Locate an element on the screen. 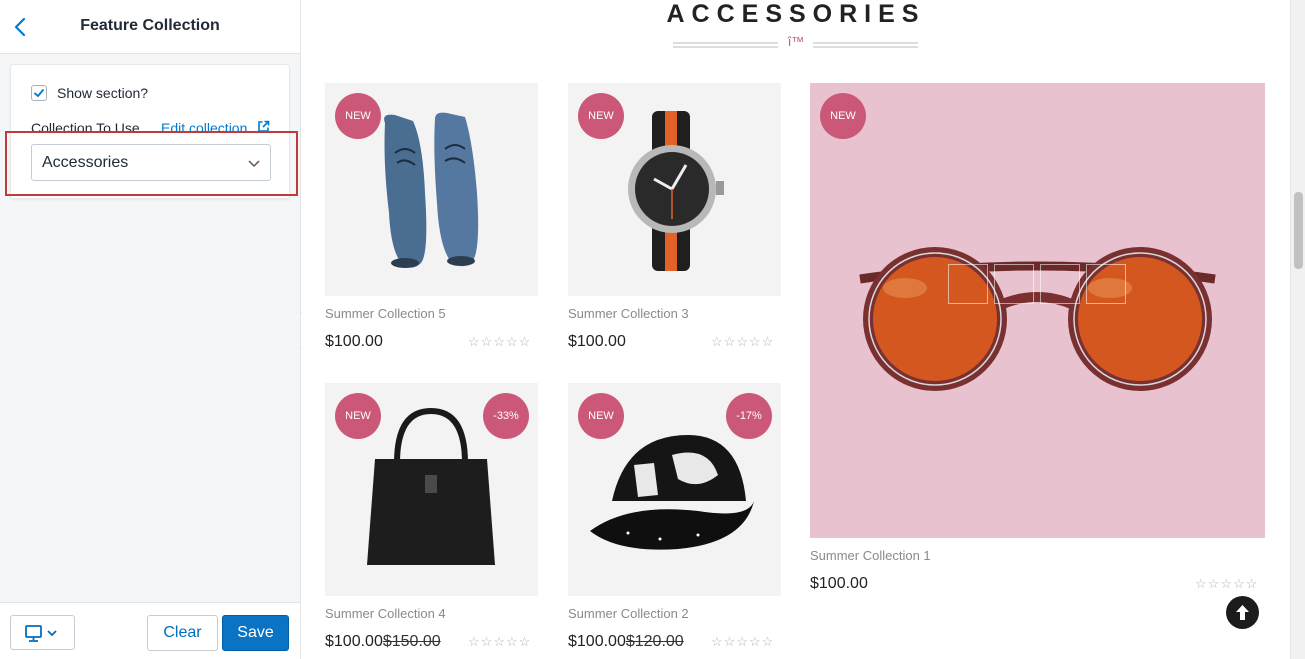 This screenshot has height=659, width=1305. checkmark-icon is located at coordinates (39, 93).